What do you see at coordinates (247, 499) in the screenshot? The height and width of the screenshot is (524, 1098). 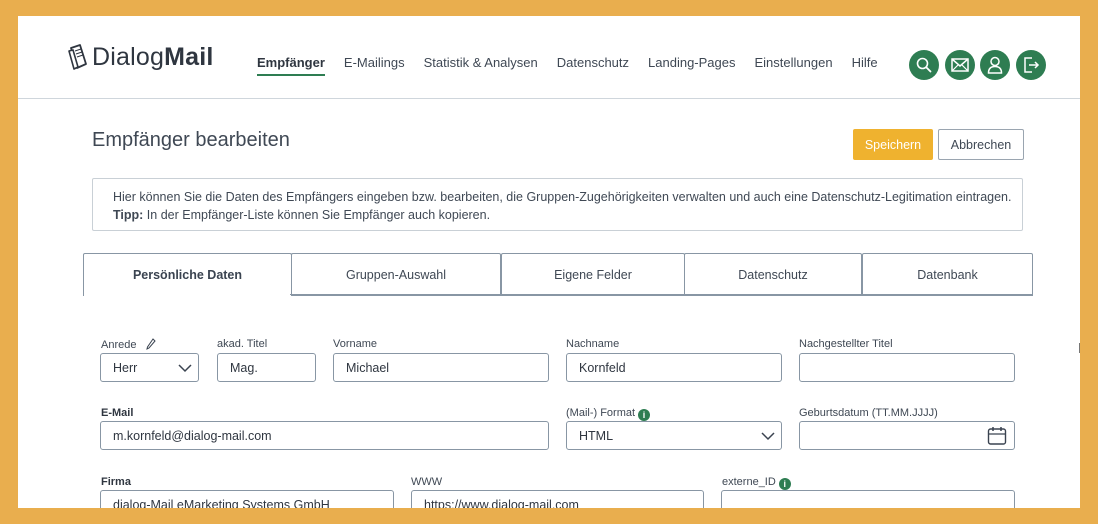 I see `firma-input: dialog-Mail eMarketing Systems GmbH` at bounding box center [247, 499].